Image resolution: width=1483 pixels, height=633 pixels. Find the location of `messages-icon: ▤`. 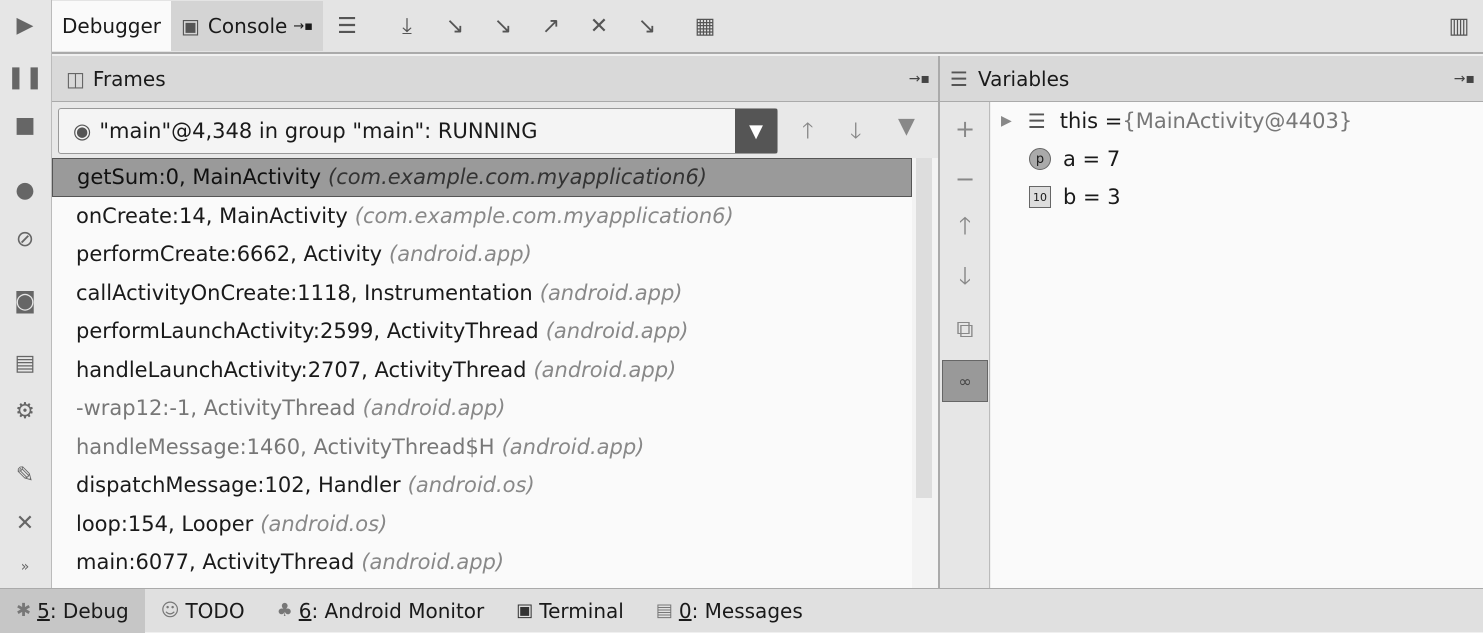

messages-icon: ▤ is located at coordinates (664, 610).